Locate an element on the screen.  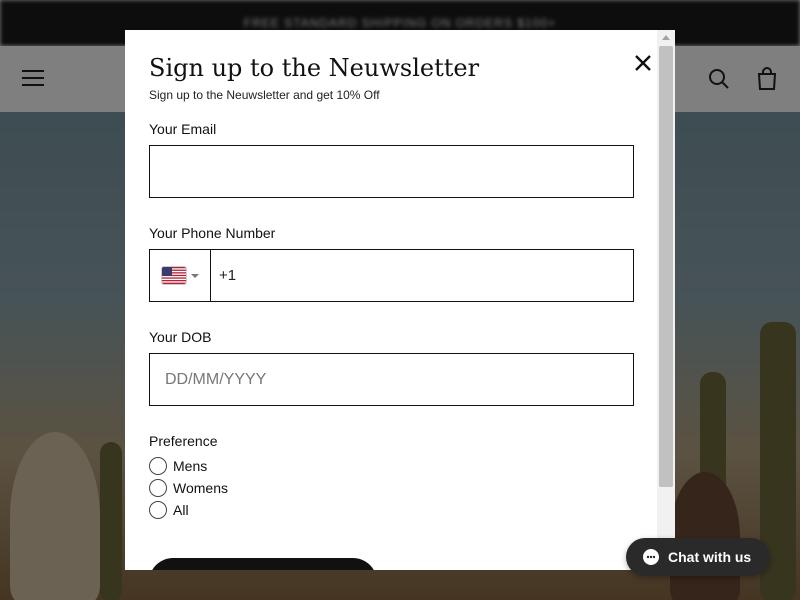
submit-button is located at coordinates (263, 564).